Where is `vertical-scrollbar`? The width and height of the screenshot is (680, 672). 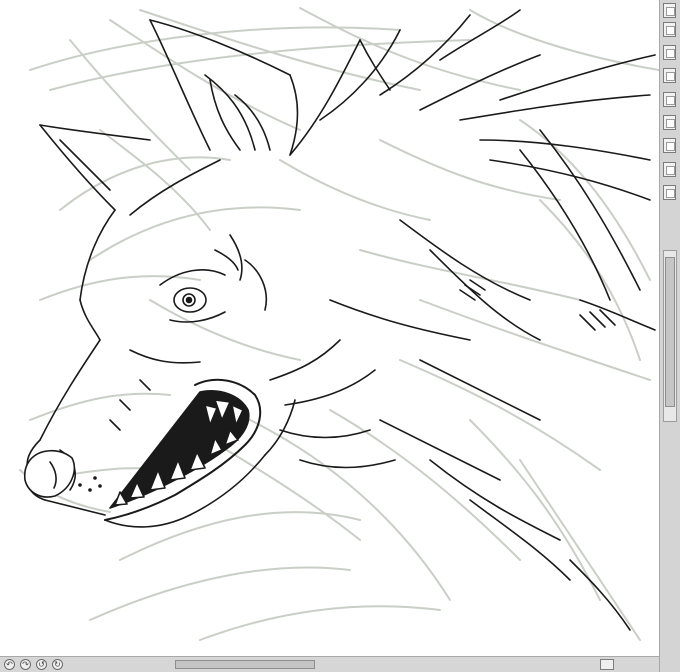 vertical-scrollbar is located at coordinates (670, 336).